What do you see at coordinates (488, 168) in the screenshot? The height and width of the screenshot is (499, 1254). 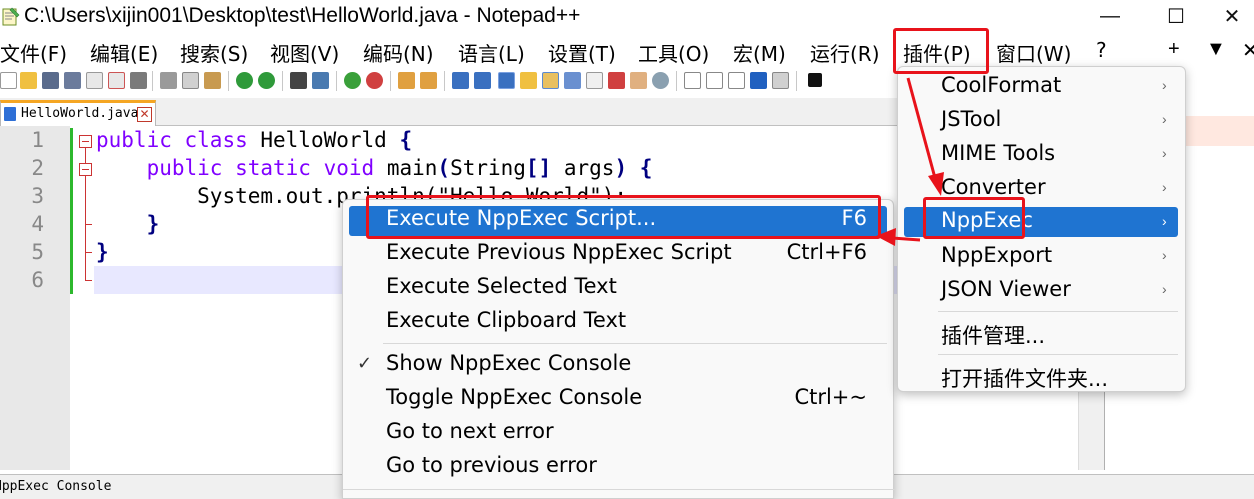 I see `code-text: String` at bounding box center [488, 168].